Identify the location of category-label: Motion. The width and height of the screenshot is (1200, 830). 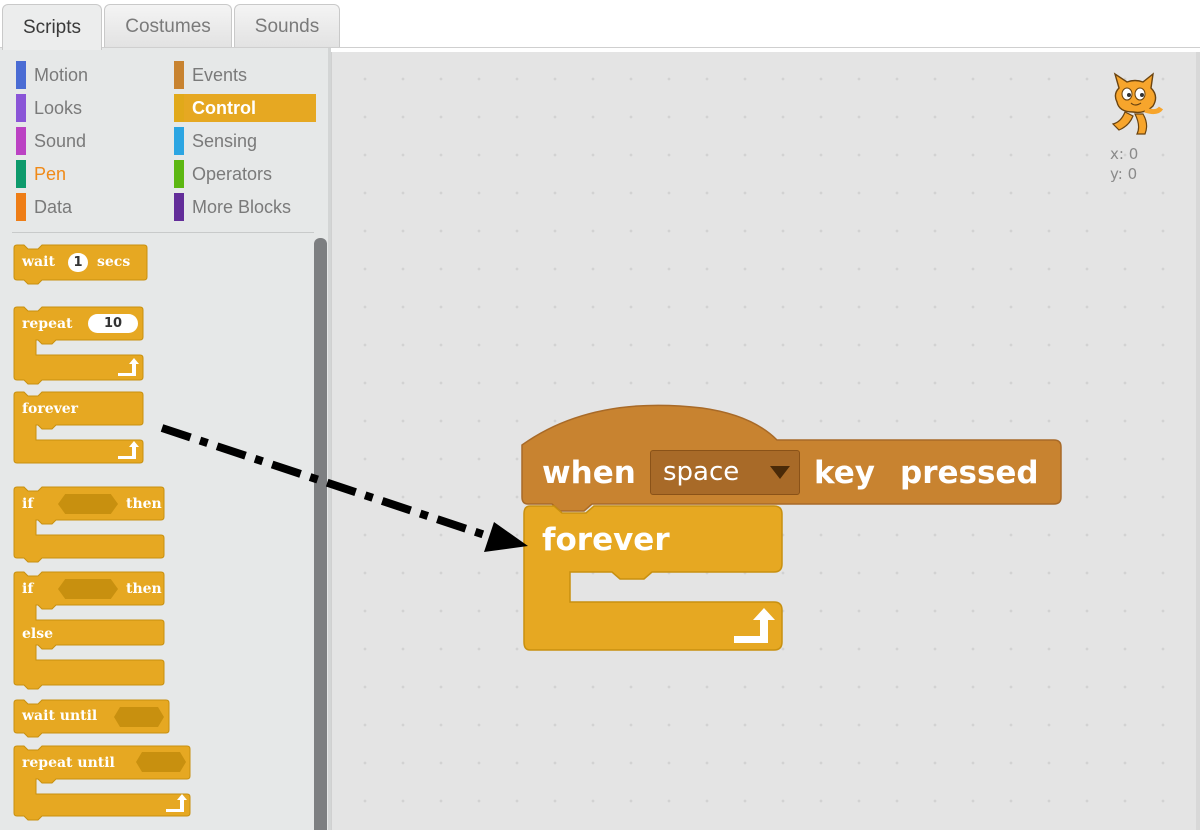
(61, 74).